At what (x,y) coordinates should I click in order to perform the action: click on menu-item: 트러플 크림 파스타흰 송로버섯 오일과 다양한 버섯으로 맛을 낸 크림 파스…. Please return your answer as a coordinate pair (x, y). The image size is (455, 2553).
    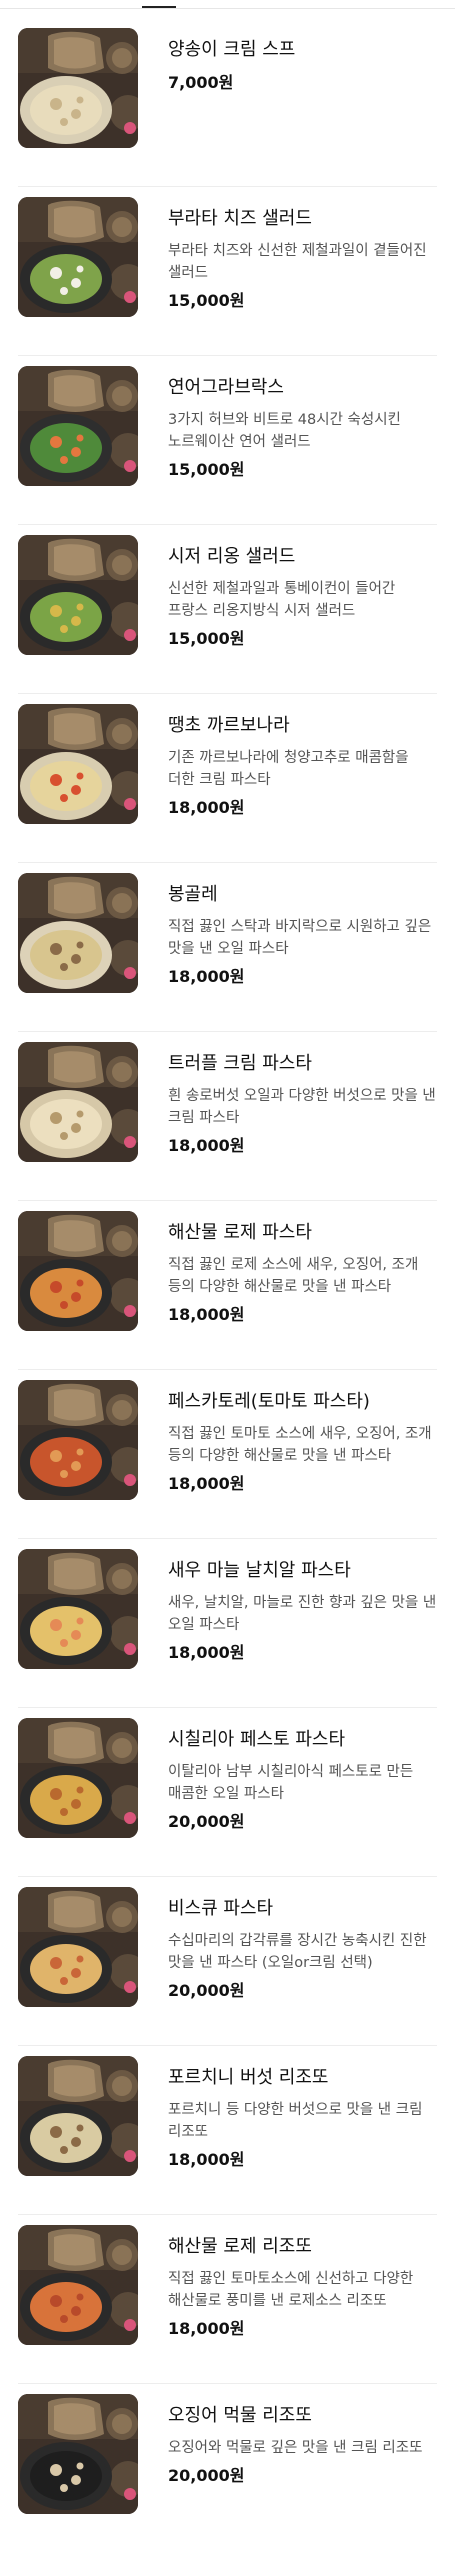
    Looking at the image, I should click on (227, 1116).